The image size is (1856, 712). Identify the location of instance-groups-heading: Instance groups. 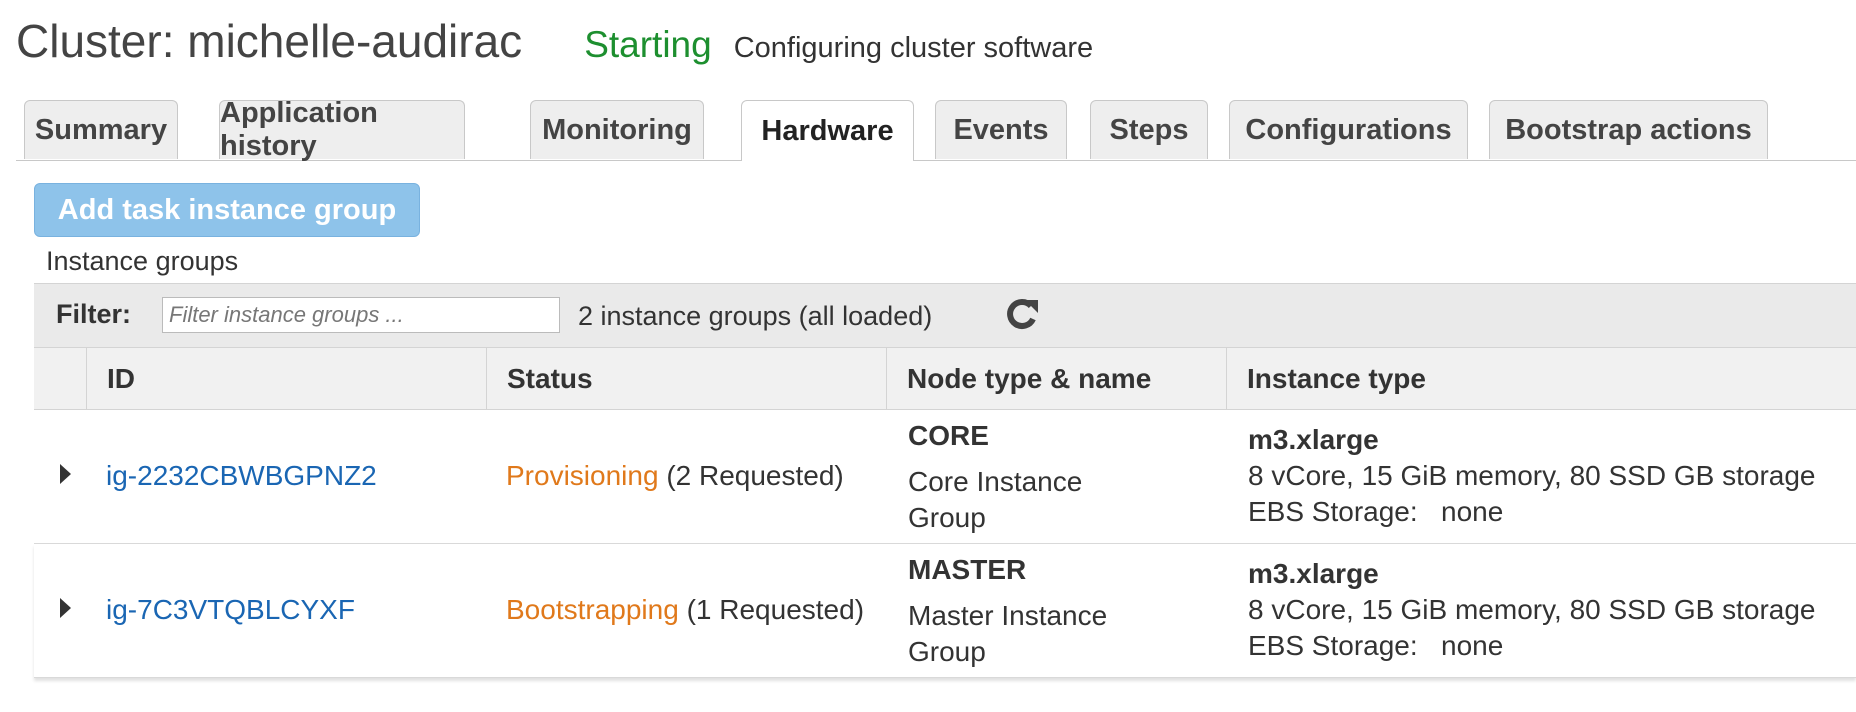
(142, 261).